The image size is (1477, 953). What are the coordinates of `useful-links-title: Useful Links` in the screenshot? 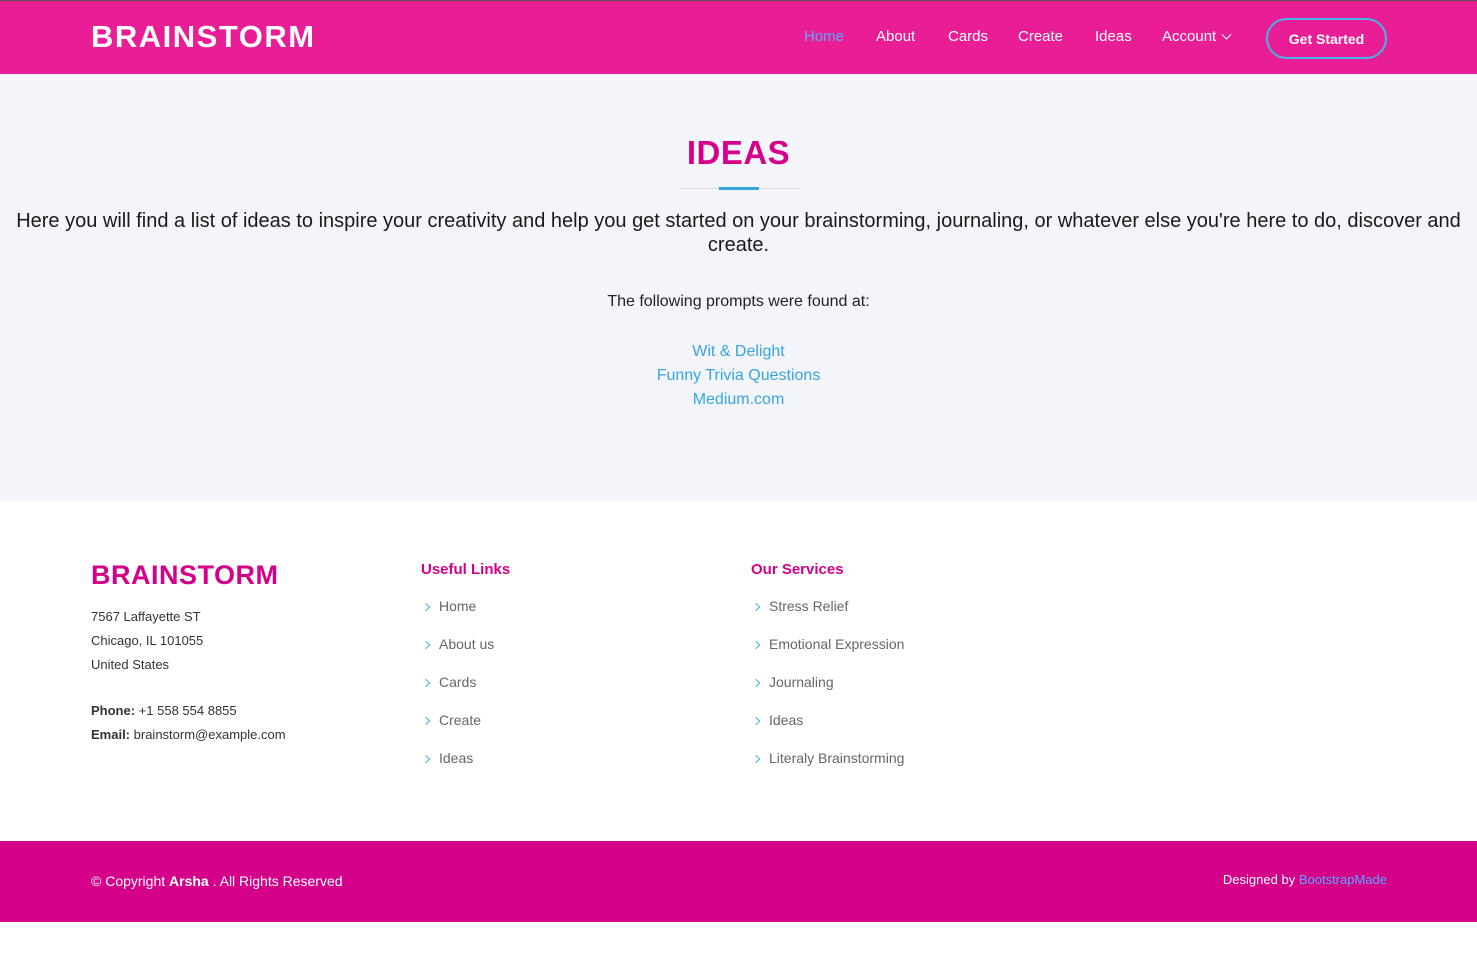 It's located at (466, 569).